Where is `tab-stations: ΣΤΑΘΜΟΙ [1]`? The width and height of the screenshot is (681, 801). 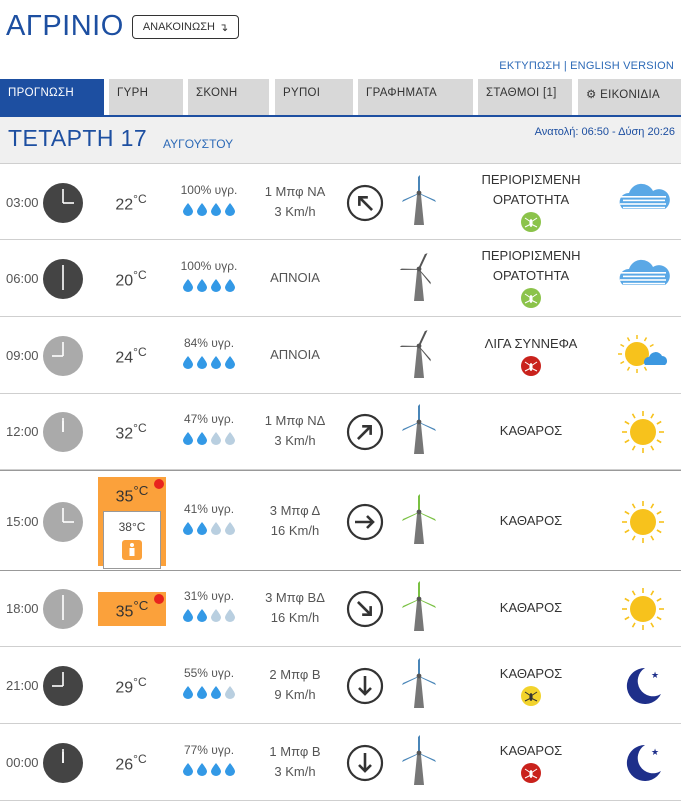 tab-stations: ΣΤΑΘΜΟΙ [1] is located at coordinates (525, 97).